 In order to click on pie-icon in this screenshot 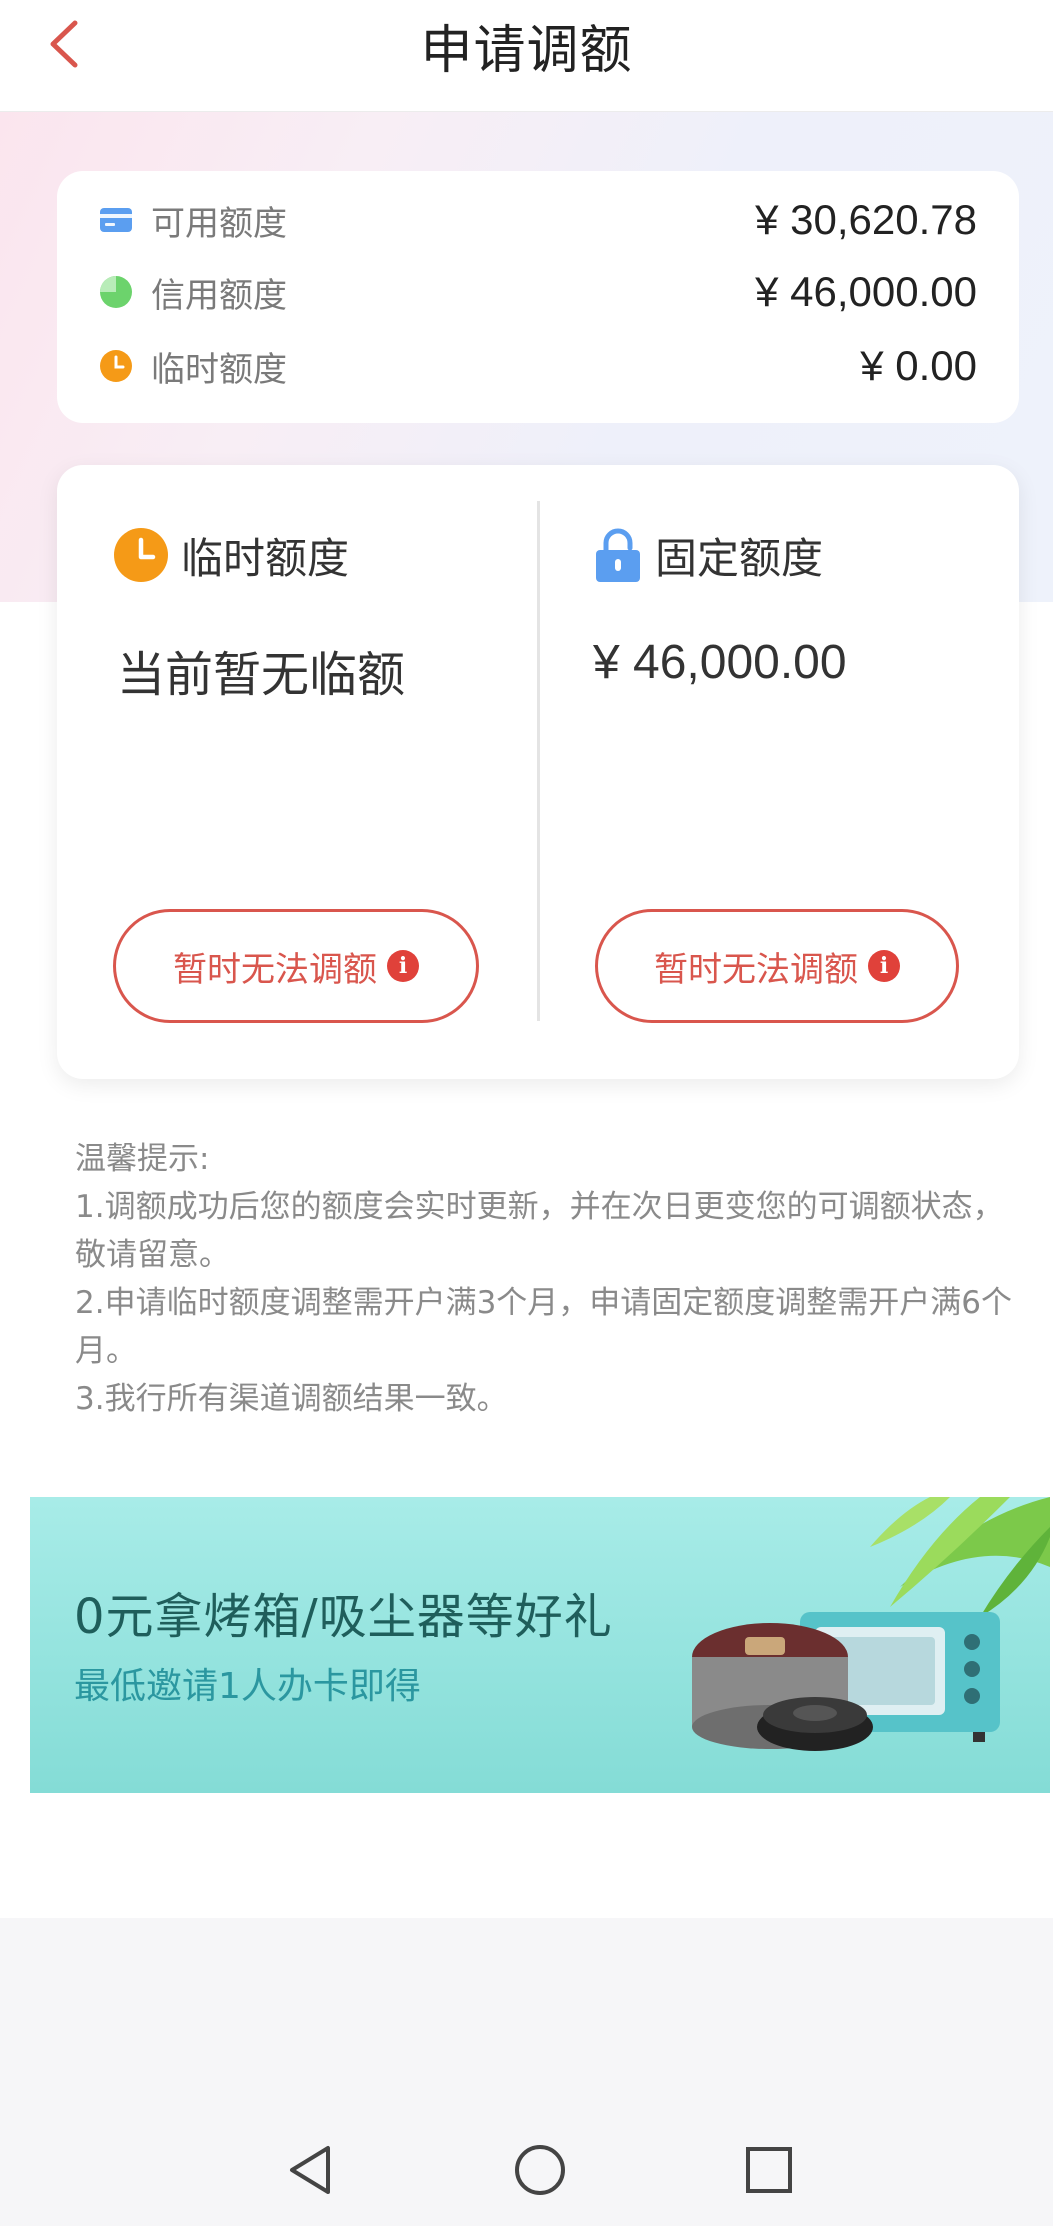, I will do `click(116, 292)`.